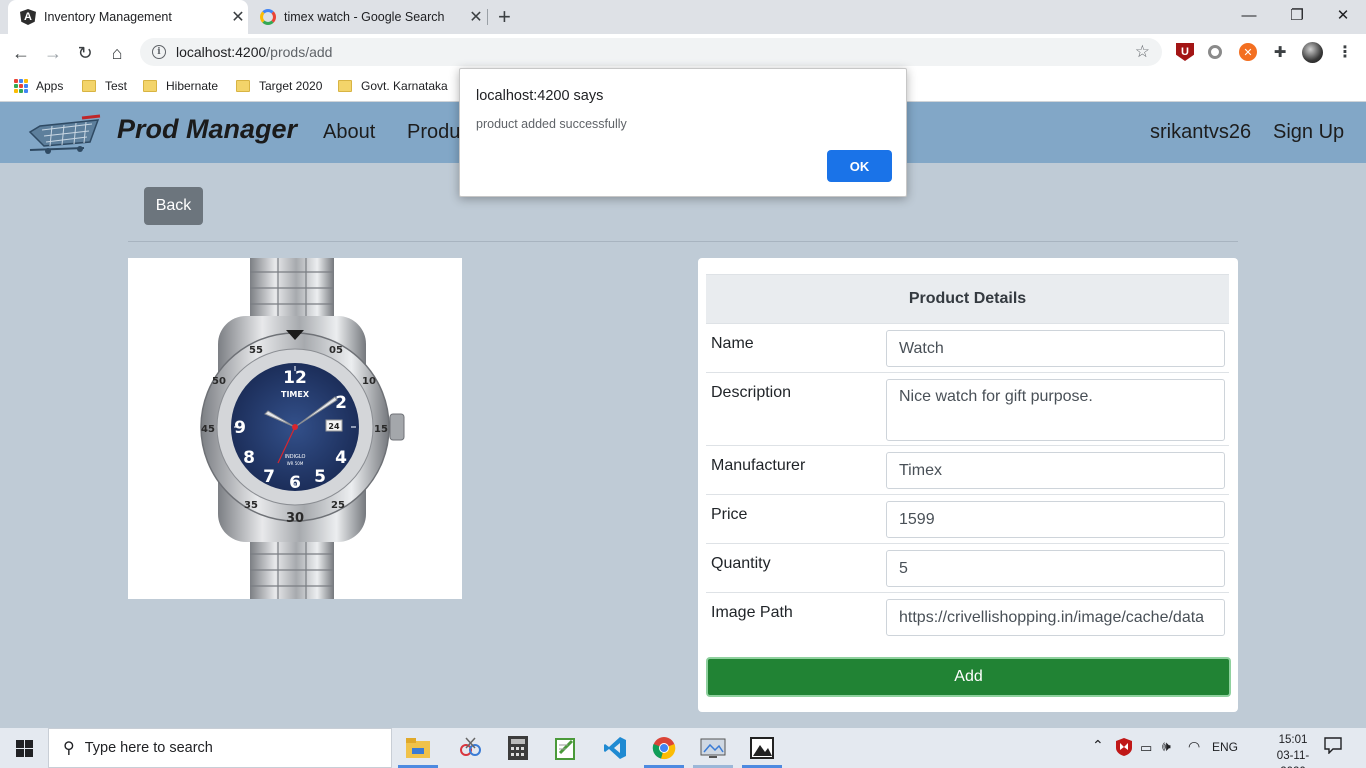 The image size is (1366, 768). Describe the element at coordinates (713, 748) in the screenshot. I see `remote-desktop-icon` at that location.